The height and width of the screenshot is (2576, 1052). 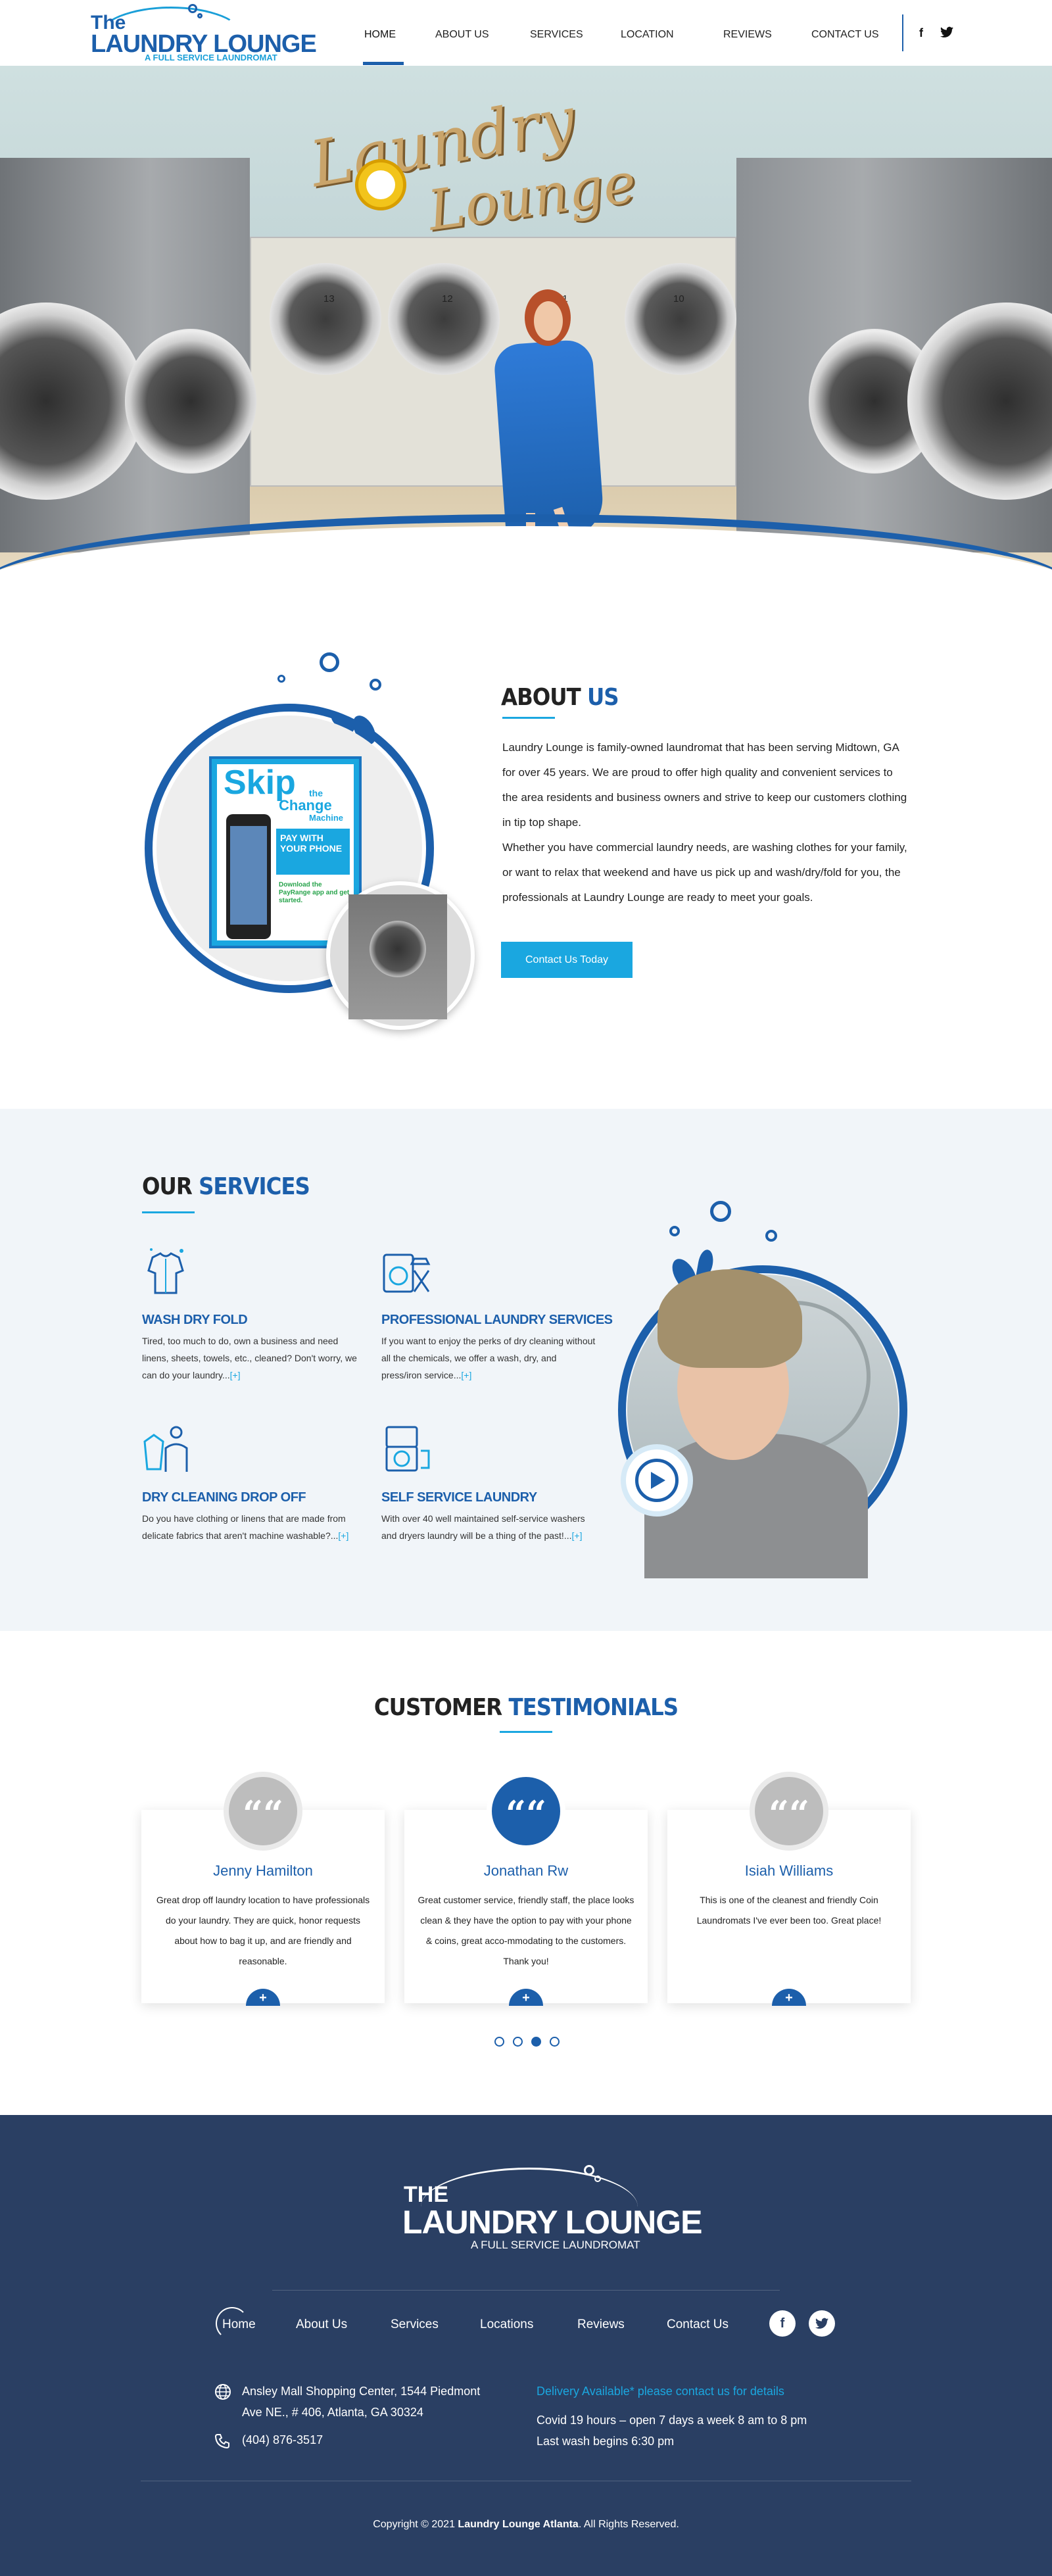 What do you see at coordinates (167, 1186) in the screenshot?
I see `services-title-dark: OUR` at bounding box center [167, 1186].